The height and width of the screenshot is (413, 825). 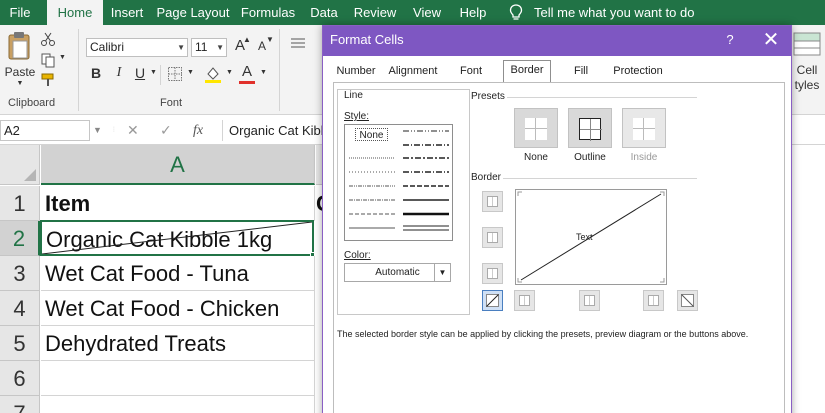 I want to click on tab-alignment: Alignment, so click(x=413, y=72).